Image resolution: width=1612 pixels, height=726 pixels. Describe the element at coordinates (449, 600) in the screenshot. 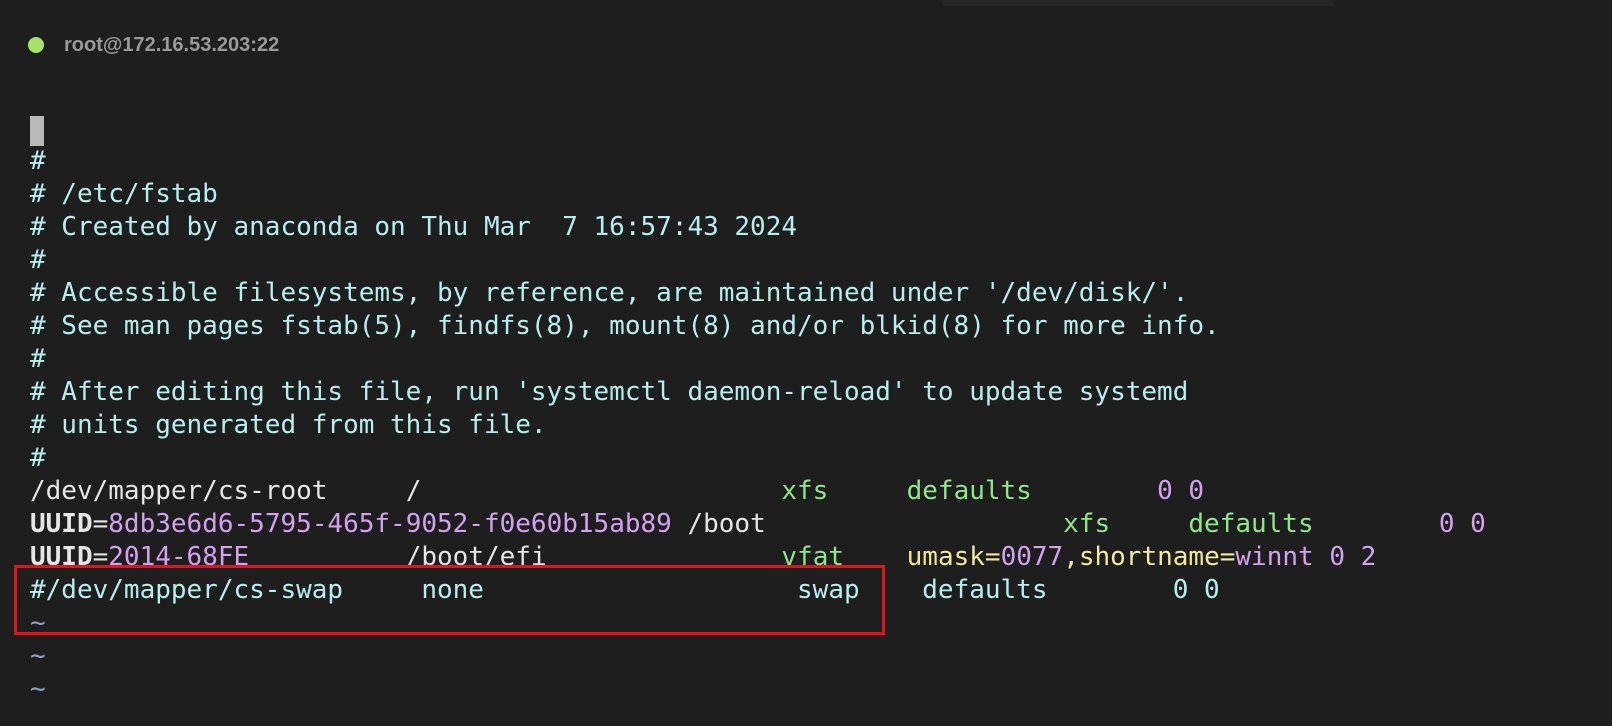

I see `highlight-box` at that location.